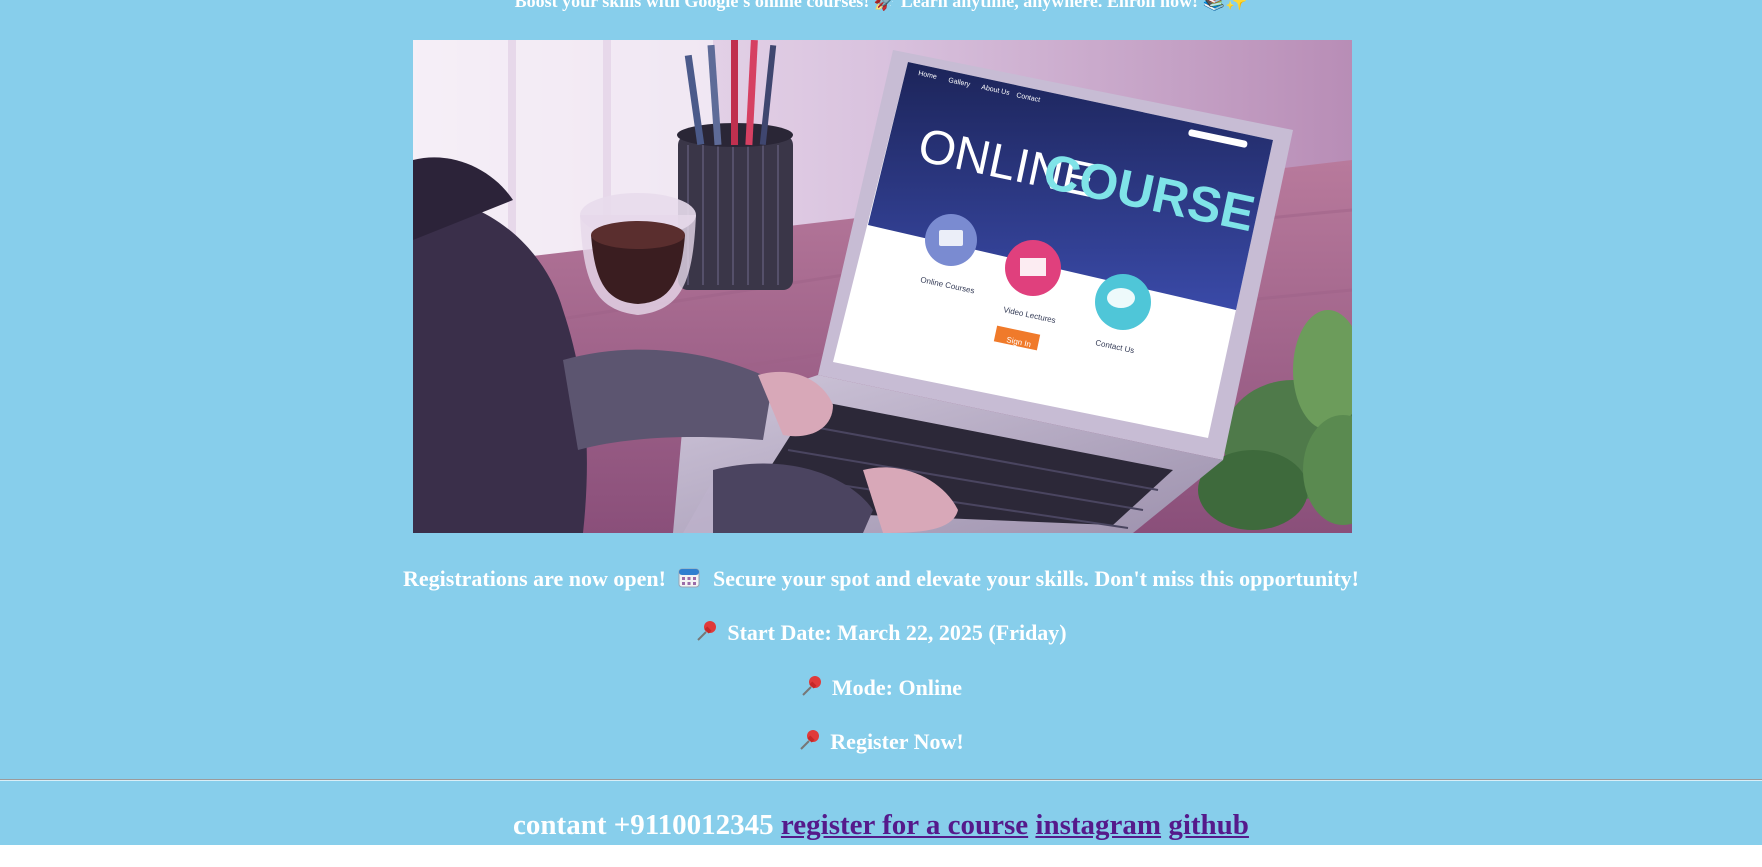 The width and height of the screenshot is (1762, 867). I want to click on mode: Mode: Online, so click(897, 687).